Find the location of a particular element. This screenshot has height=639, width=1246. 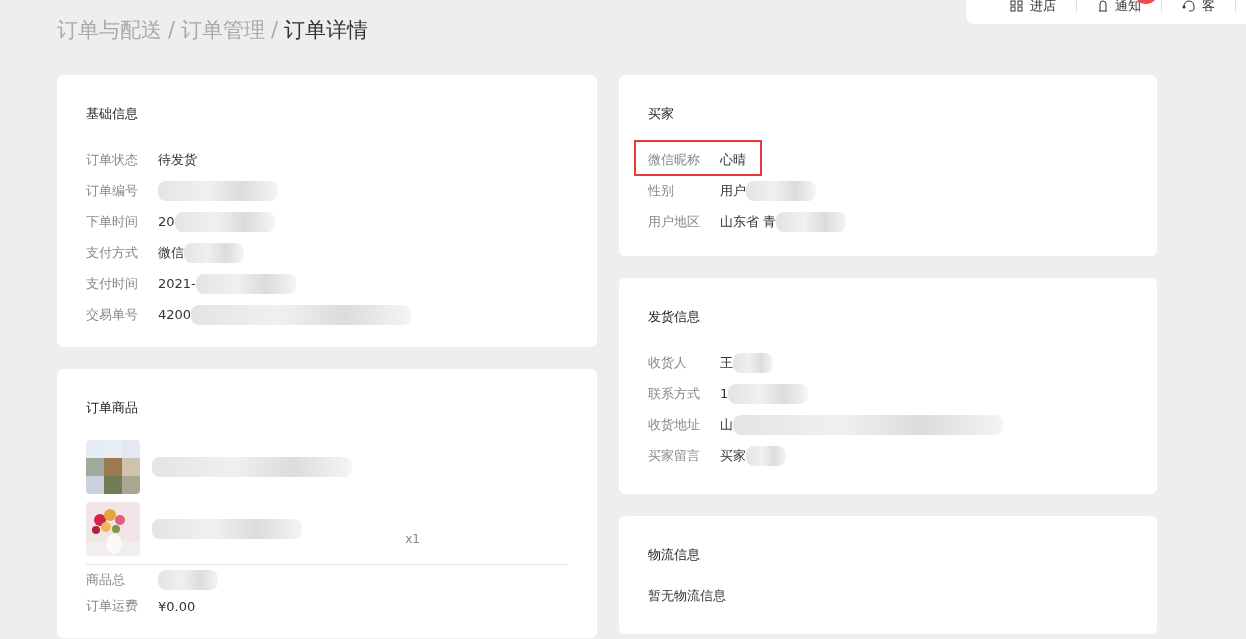

toolbar-button: 通知 is located at coordinates (1119, 6).